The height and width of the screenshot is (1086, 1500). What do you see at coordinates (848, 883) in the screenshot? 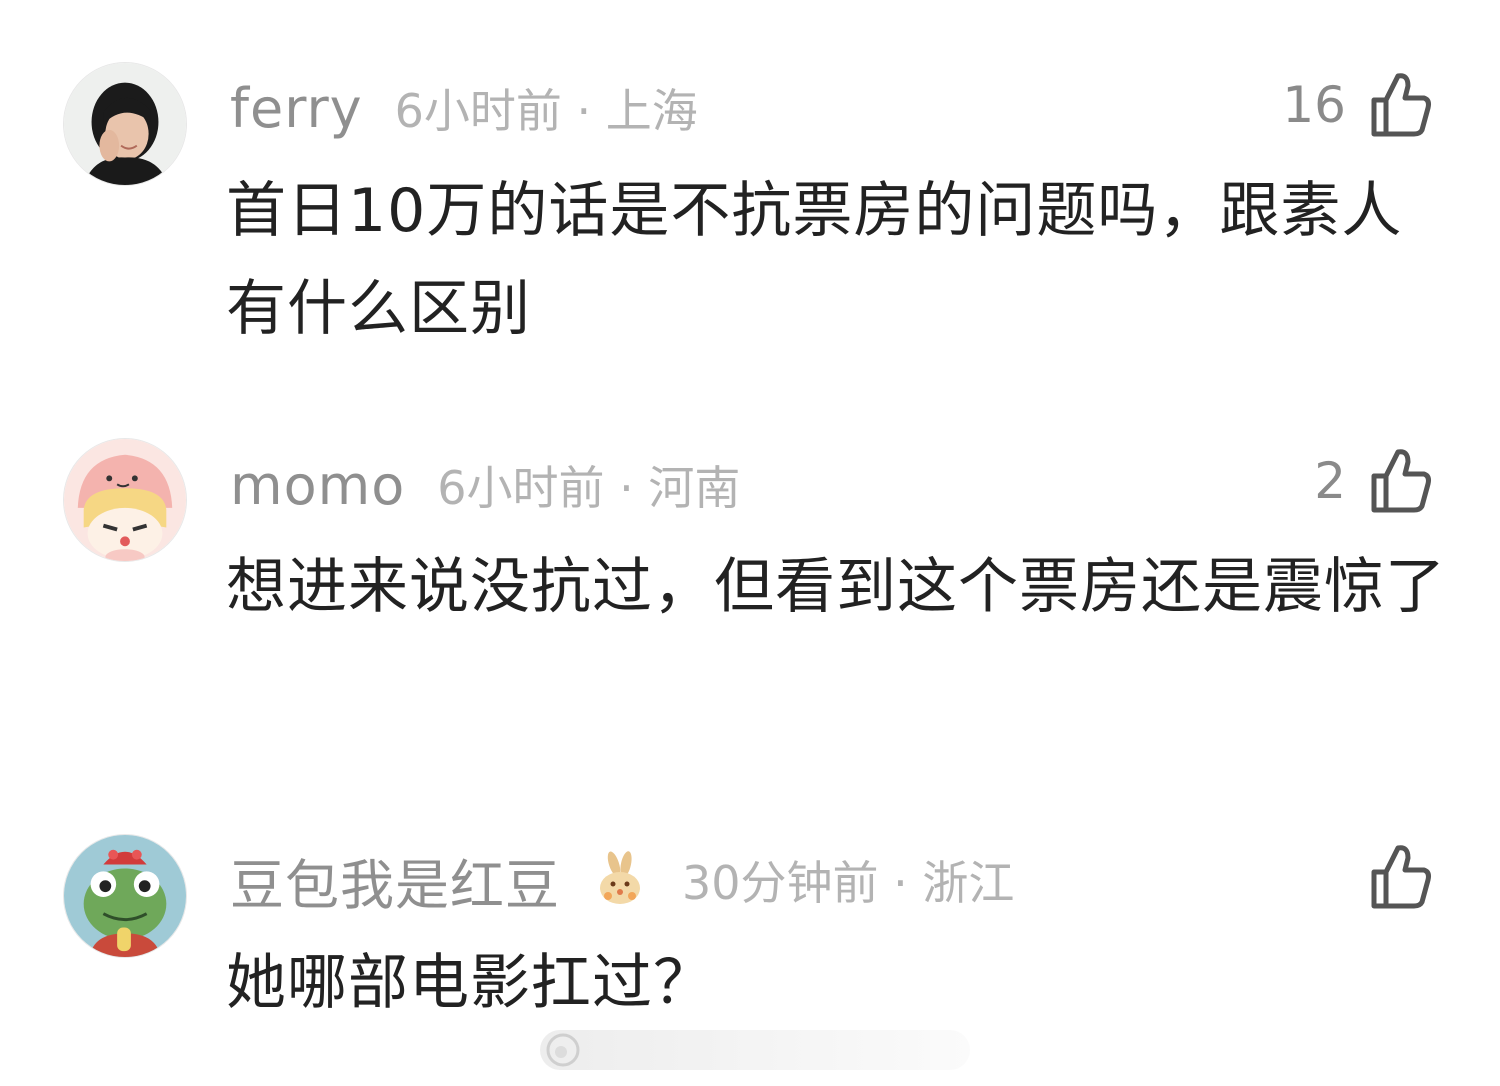
I see `time-location: 30分钟前 · 浙江` at bounding box center [848, 883].